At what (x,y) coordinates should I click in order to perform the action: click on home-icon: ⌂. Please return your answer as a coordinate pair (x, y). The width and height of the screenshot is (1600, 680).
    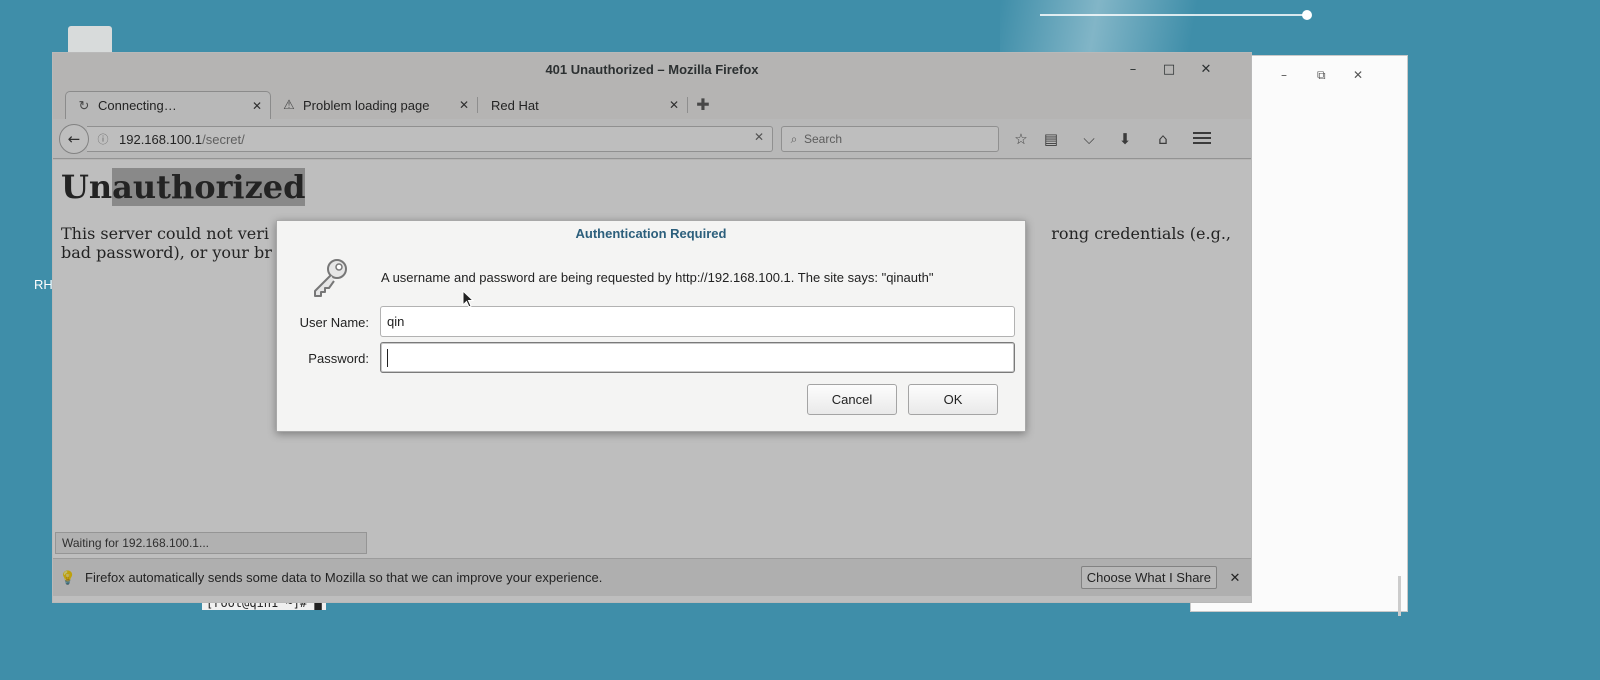
    Looking at the image, I should click on (1163, 139).